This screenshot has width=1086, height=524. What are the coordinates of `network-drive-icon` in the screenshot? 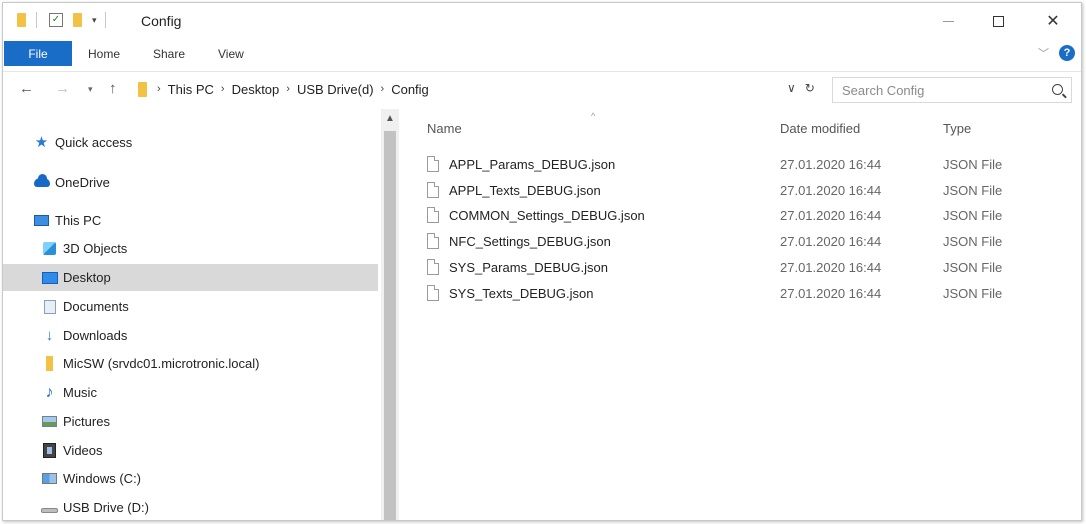 It's located at (49, 363).